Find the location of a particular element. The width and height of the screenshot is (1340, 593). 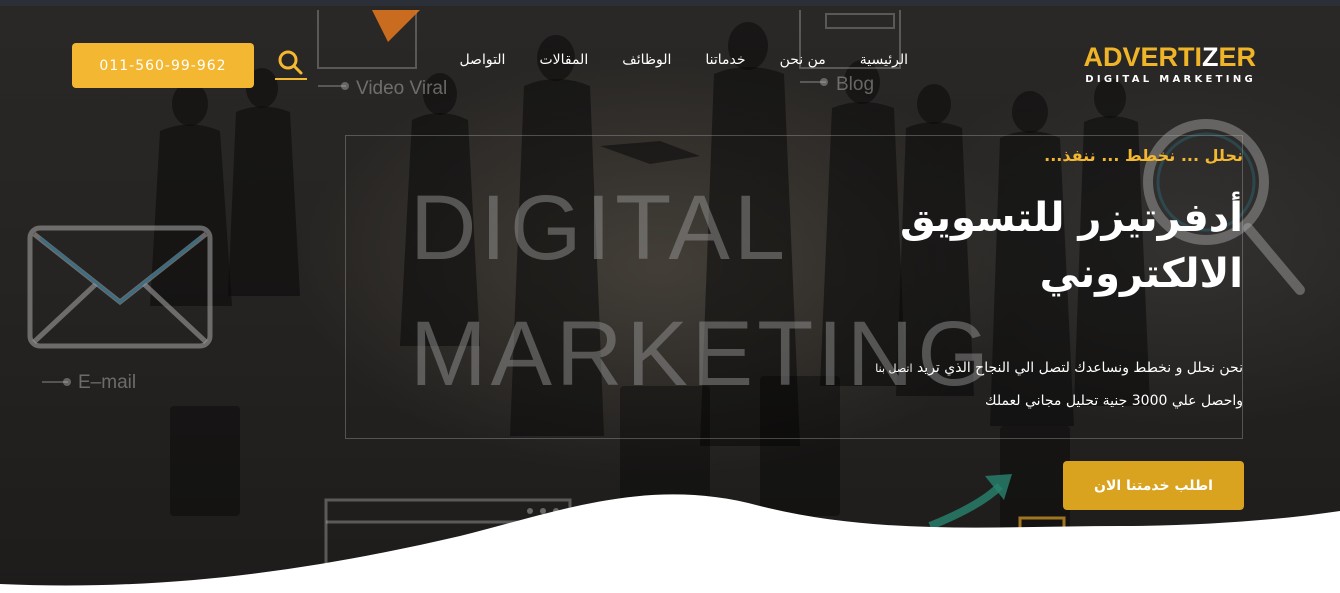

nav-item-jobs: الوظائف is located at coordinates (646, 60).